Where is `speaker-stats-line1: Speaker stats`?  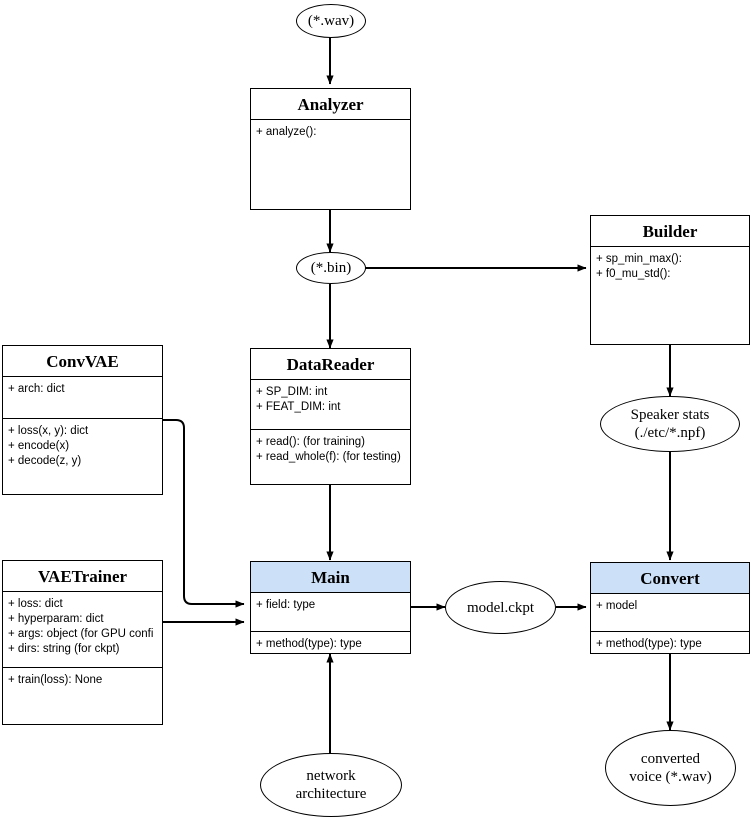 speaker-stats-line1: Speaker stats is located at coordinates (670, 415).